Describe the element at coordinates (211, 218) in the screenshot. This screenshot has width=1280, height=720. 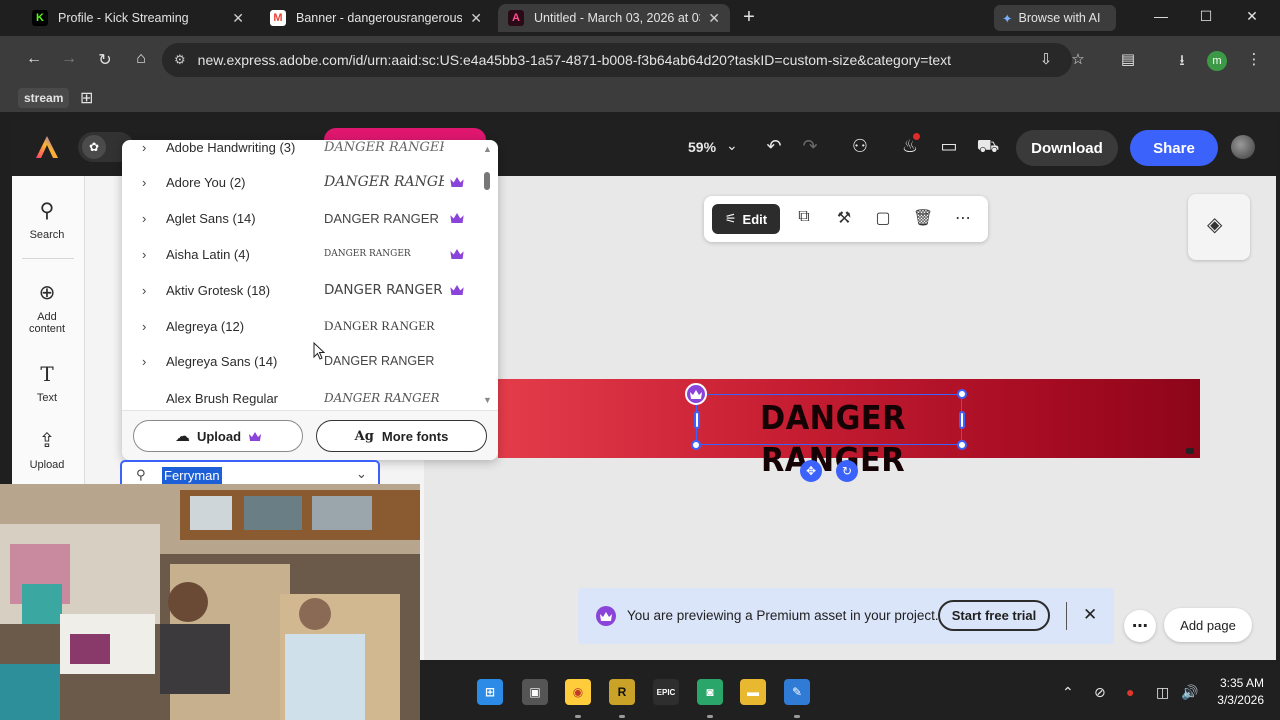
I see `font-name: Aglet Sans (14)` at that location.